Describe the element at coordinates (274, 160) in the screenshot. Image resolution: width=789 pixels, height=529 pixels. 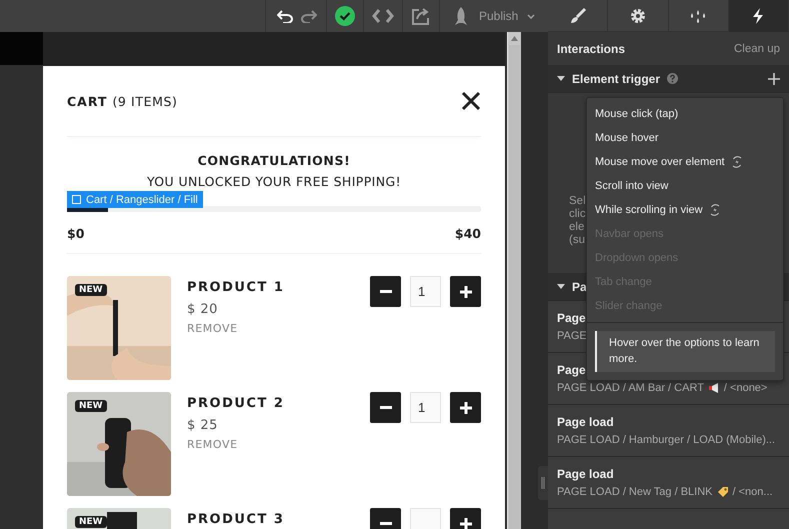
I see `congrats-heading: CONGRATULATIONS!` at that location.